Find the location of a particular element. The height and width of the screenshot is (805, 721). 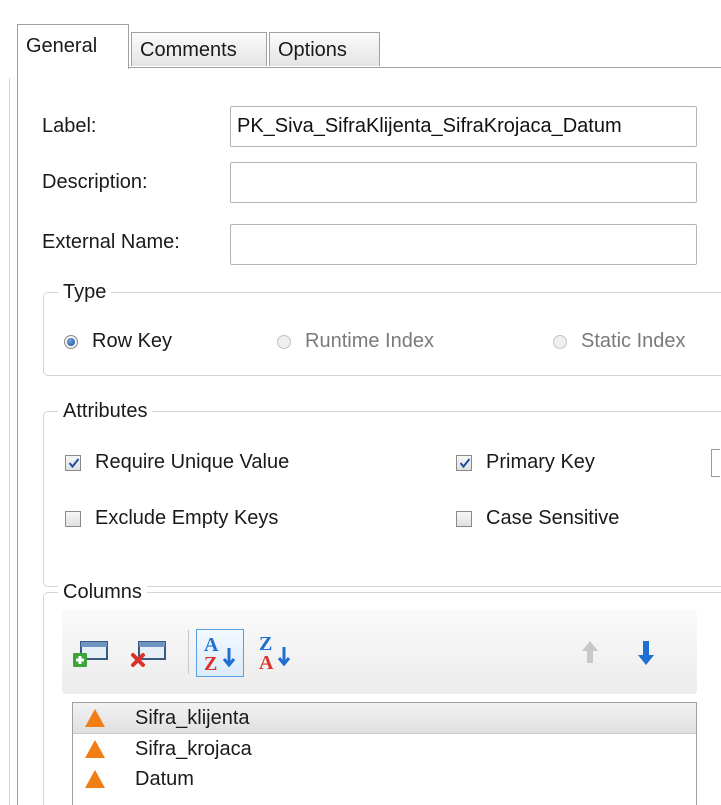

columns-list: Sifra_klijenta Sifra_krojaca Datum is located at coordinates (384, 753).